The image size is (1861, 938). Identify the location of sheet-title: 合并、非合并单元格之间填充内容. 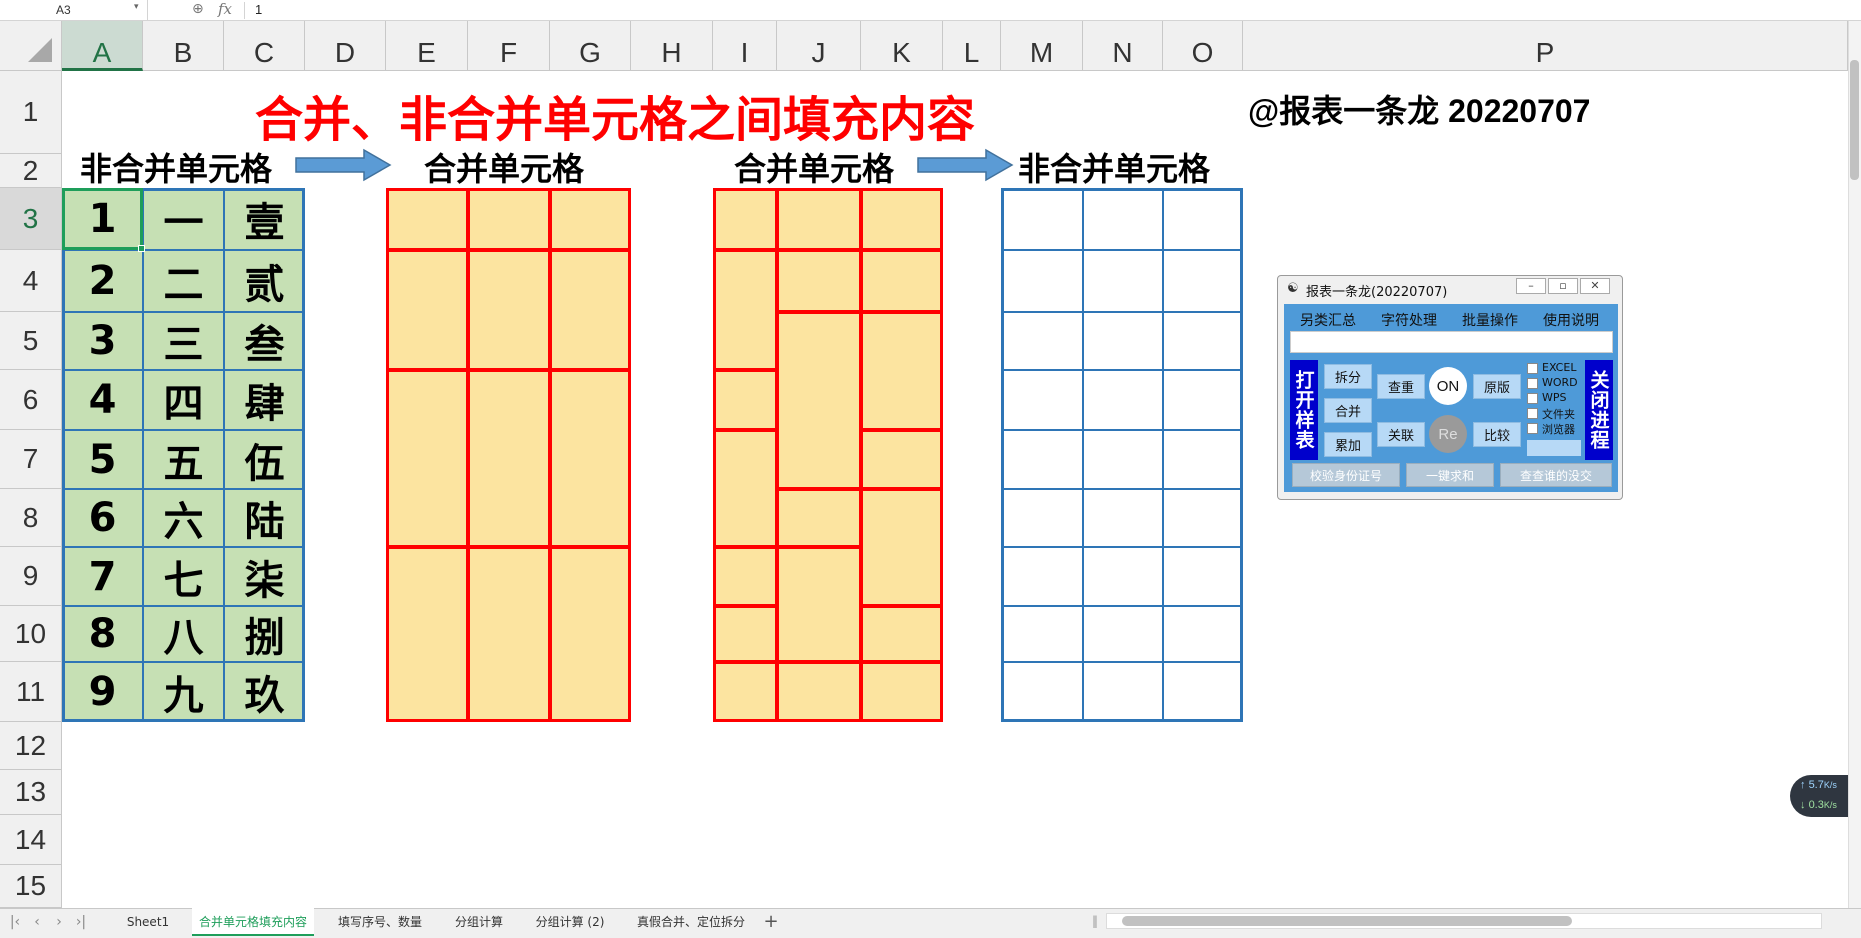
(660, 114).